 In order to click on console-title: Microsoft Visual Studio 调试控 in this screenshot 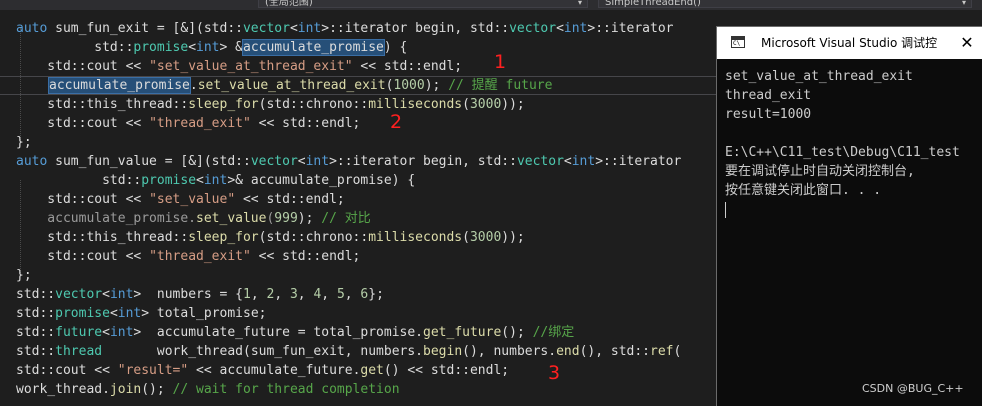, I will do `click(849, 43)`.